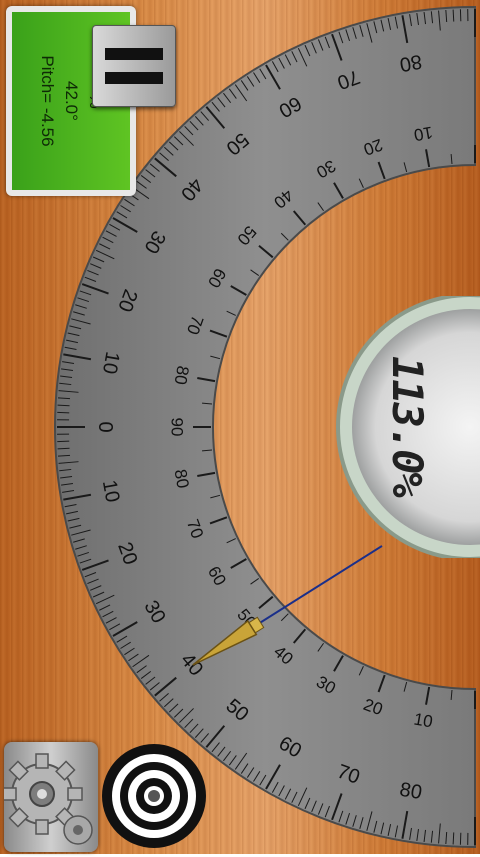 The width and height of the screenshot is (480, 857). I want to click on pendulum-string, so click(317, 587).